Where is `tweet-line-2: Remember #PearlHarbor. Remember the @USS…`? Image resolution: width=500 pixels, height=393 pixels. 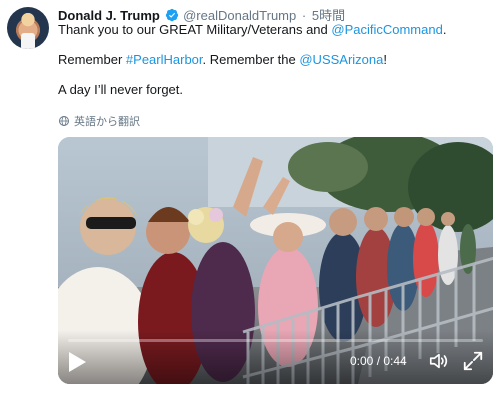
tweet-line-2: Remember #PearlHarbor. Remember the @USS… is located at coordinates (273, 59).